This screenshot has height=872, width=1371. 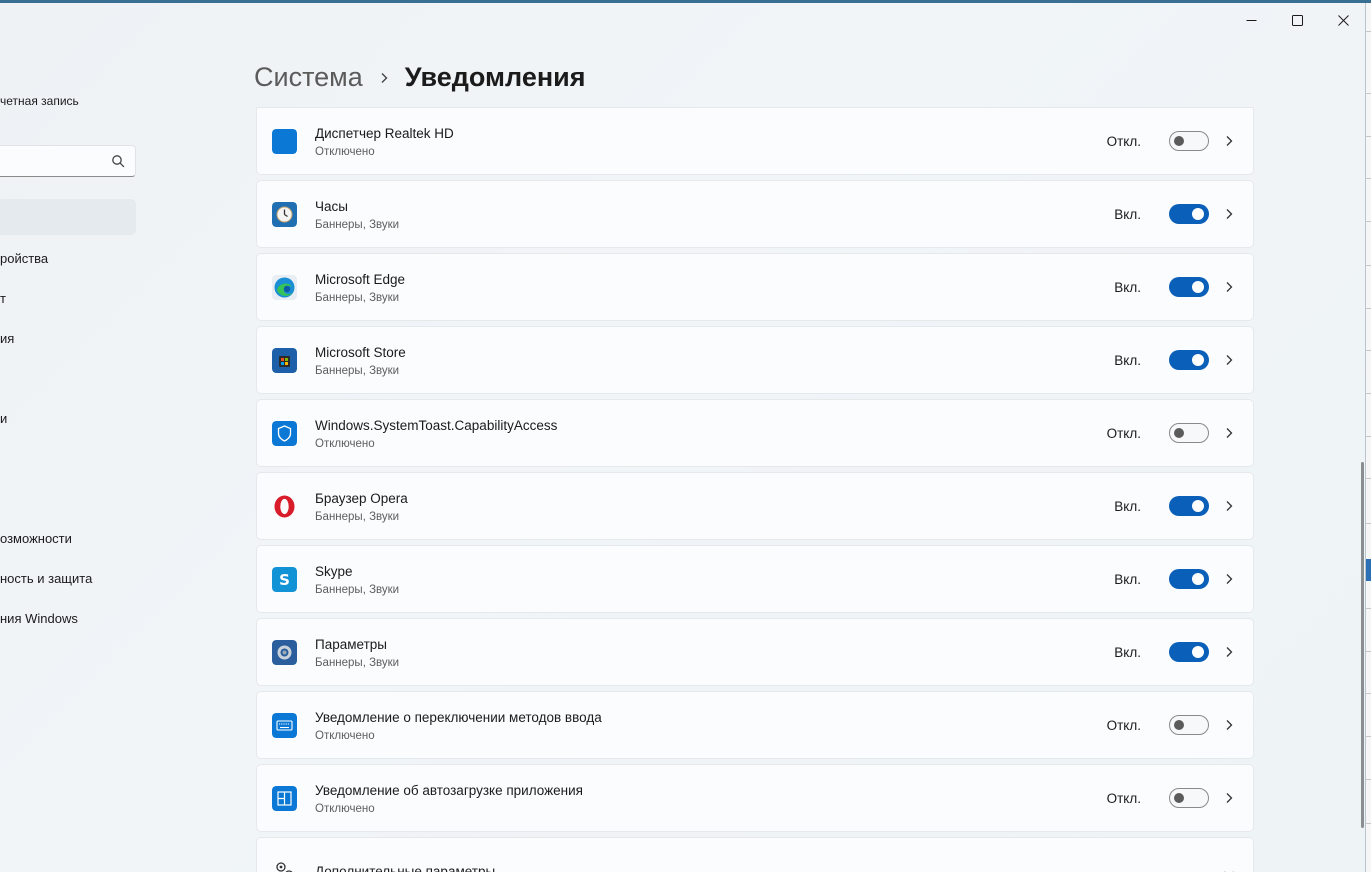 What do you see at coordinates (1368, 437) in the screenshot?
I see `background-window-edge` at bounding box center [1368, 437].